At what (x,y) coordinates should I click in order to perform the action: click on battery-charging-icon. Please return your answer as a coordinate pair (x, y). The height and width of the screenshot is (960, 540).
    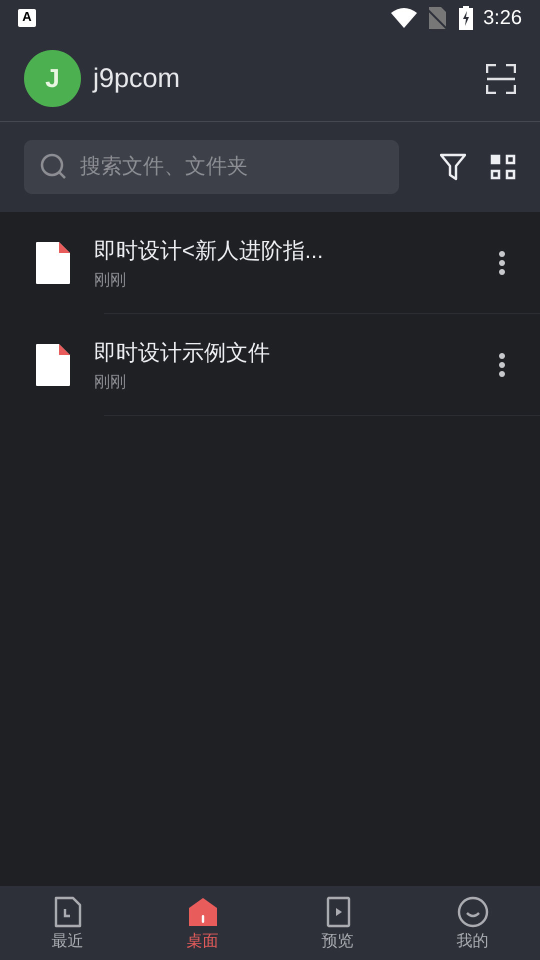
    Looking at the image, I should click on (466, 18).